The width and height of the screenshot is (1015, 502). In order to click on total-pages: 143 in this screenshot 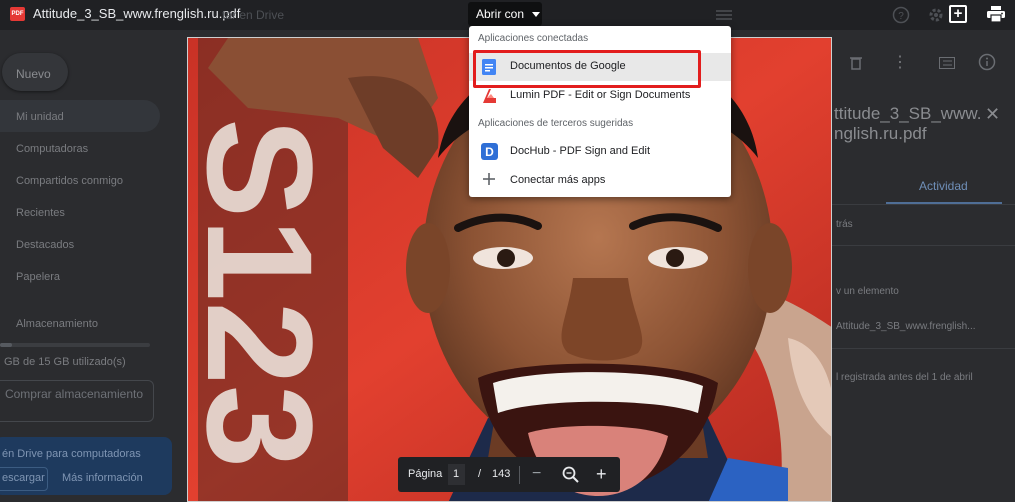, I will do `click(501, 474)`.